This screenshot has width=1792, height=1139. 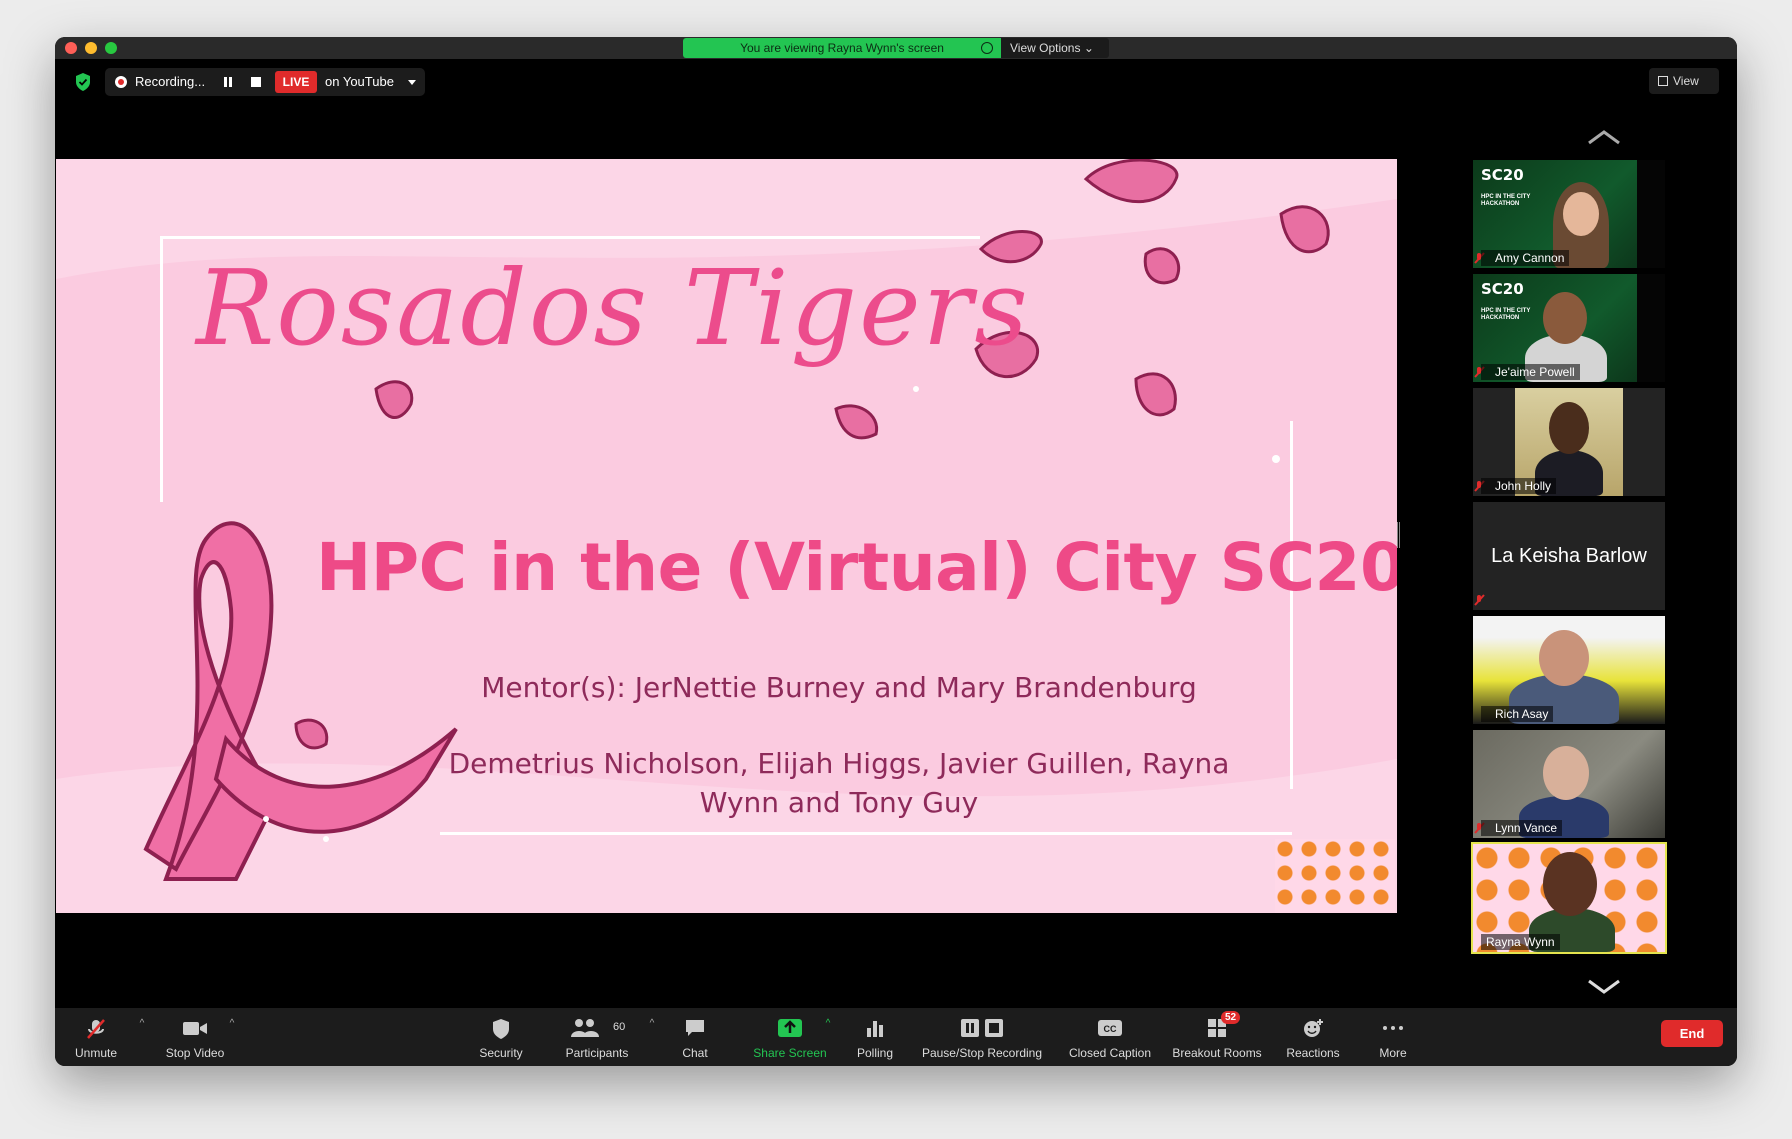 What do you see at coordinates (982, 1053) in the screenshot?
I see `pause-stop-recording-label: Pause/Stop Recording` at bounding box center [982, 1053].